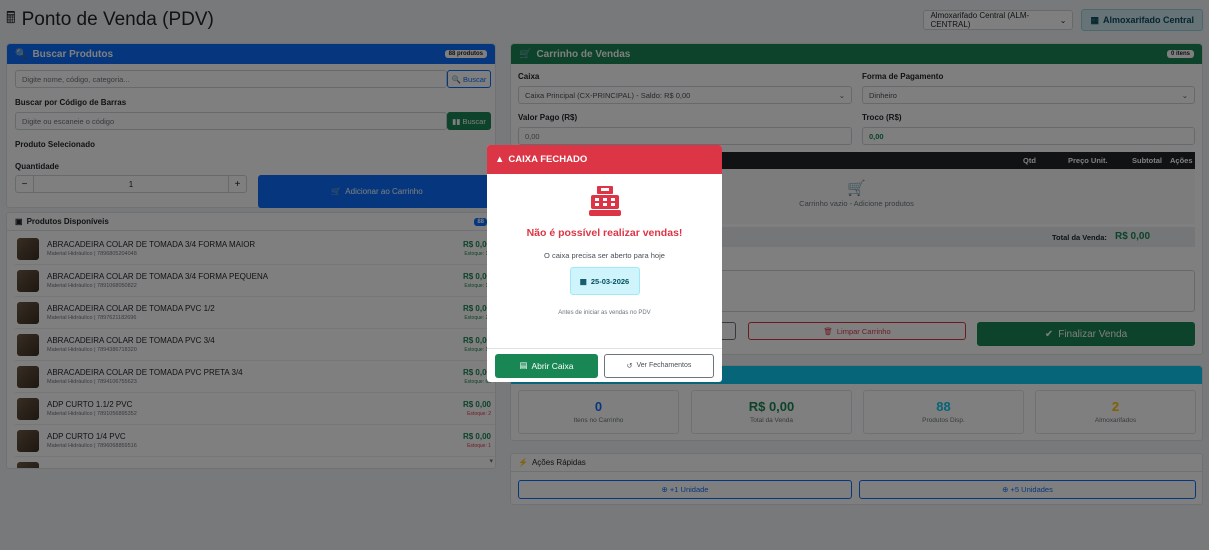 This screenshot has width=1209, height=550. Describe the element at coordinates (583, 281) in the screenshot. I see `calendar-icon: ▦` at that location.